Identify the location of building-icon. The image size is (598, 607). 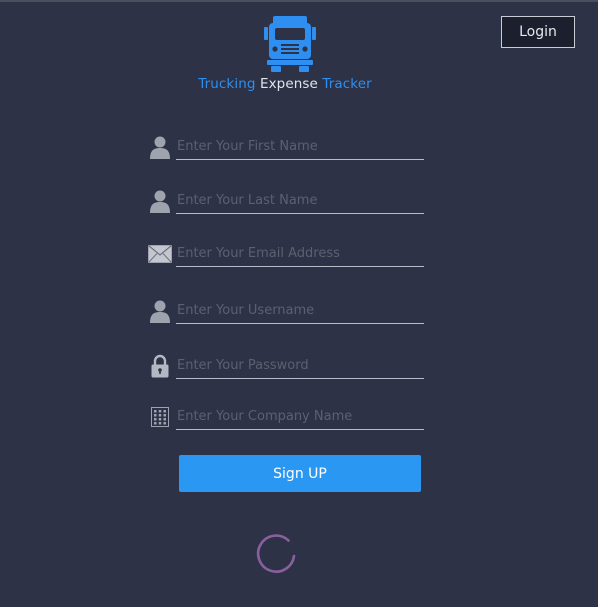
(160, 417).